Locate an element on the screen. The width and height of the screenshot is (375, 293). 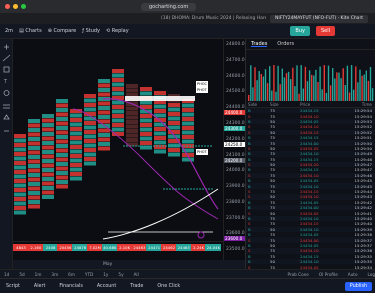
buy-button: Buy is located at coordinates (300, 31).